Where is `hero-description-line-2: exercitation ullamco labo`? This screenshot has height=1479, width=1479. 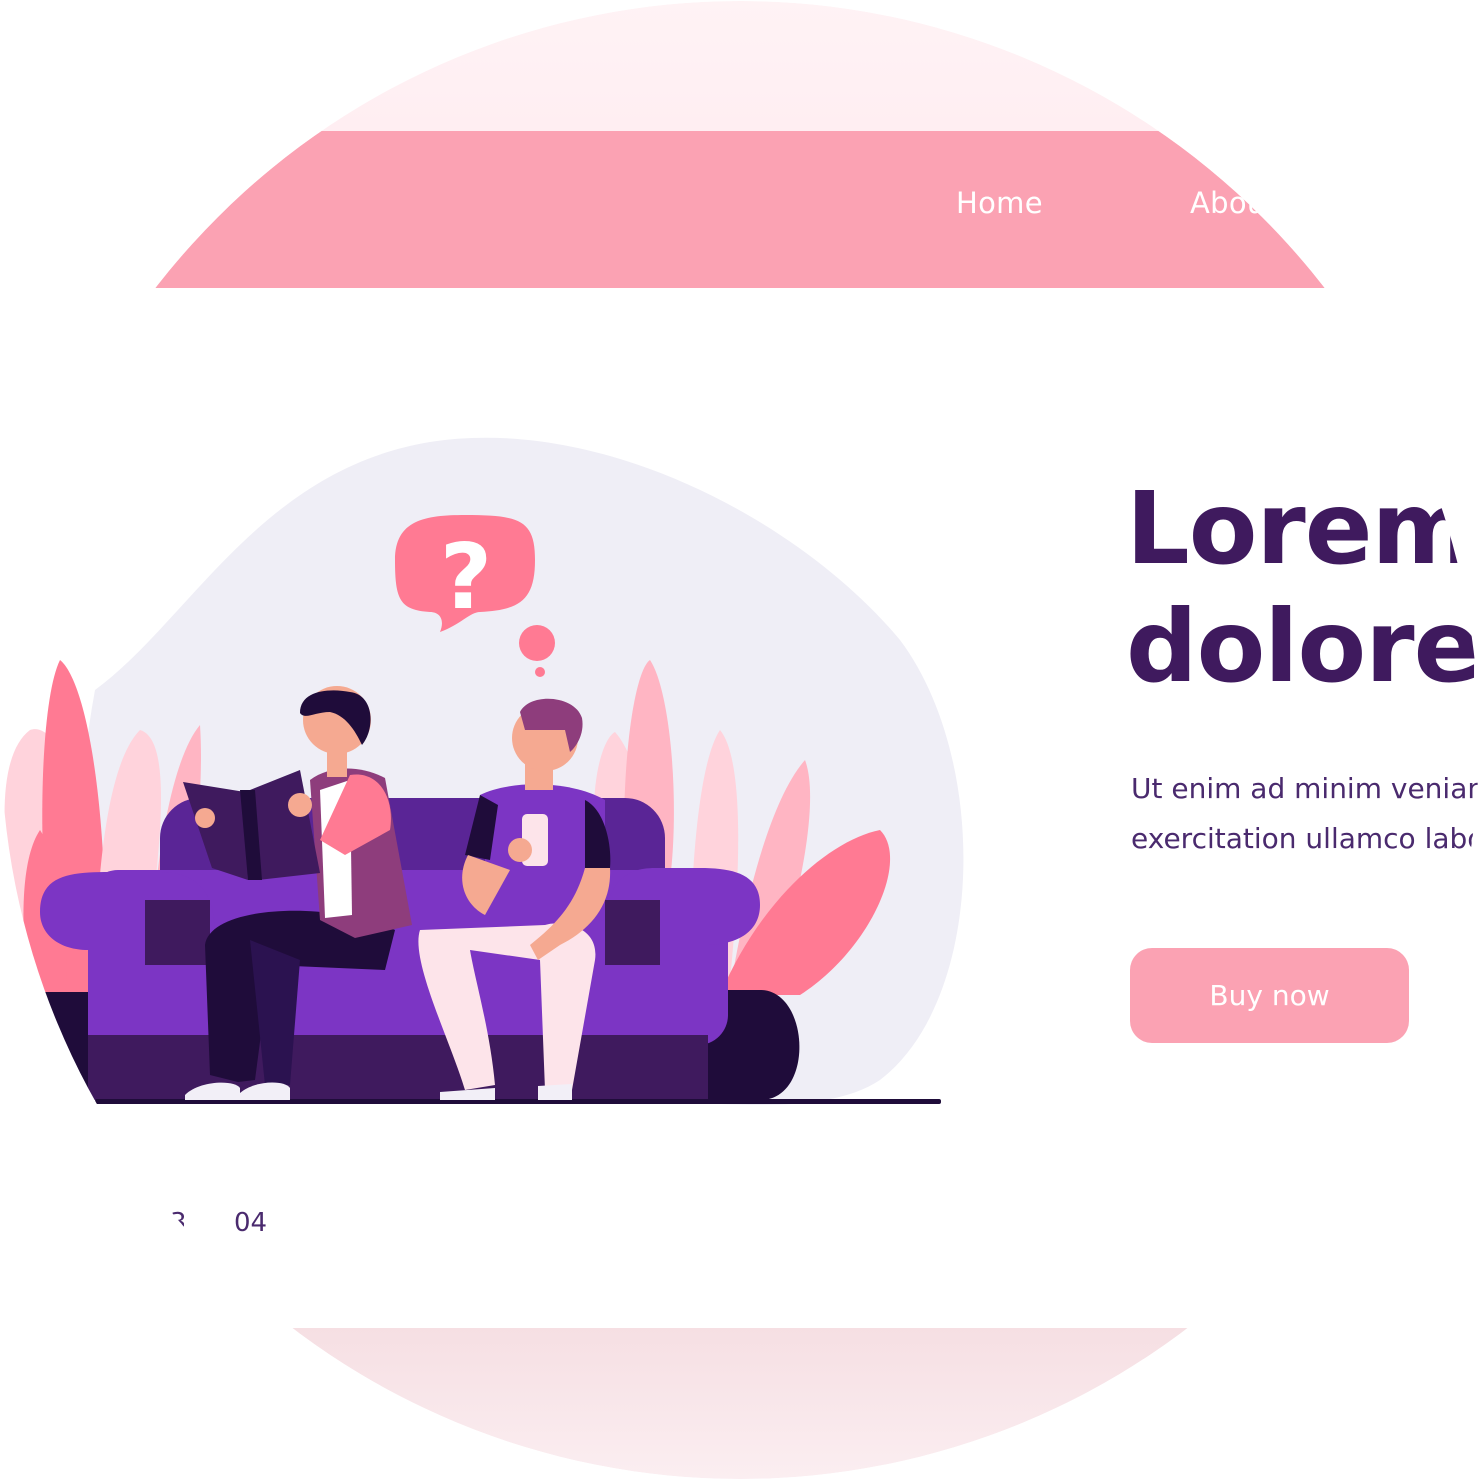 hero-description-line-2: exercitation ullamco labo is located at coordinates (1305, 838).